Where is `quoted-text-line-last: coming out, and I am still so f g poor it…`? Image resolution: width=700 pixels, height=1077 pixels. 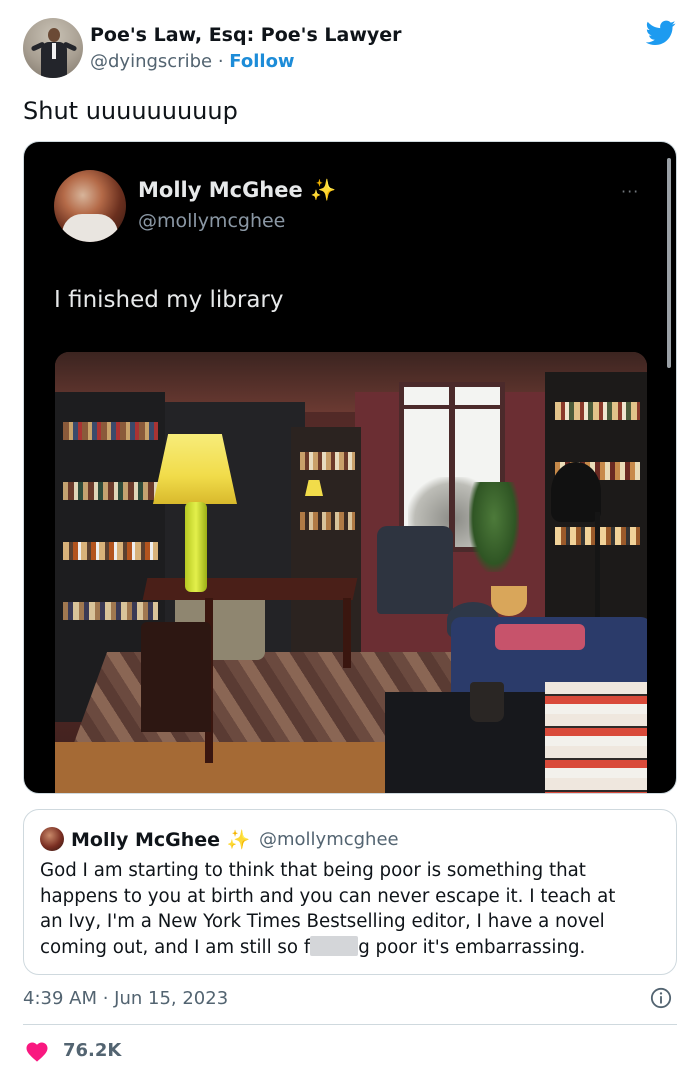 quoted-text-line-last: coming out, and I am still so f g poor it… is located at coordinates (352, 948).